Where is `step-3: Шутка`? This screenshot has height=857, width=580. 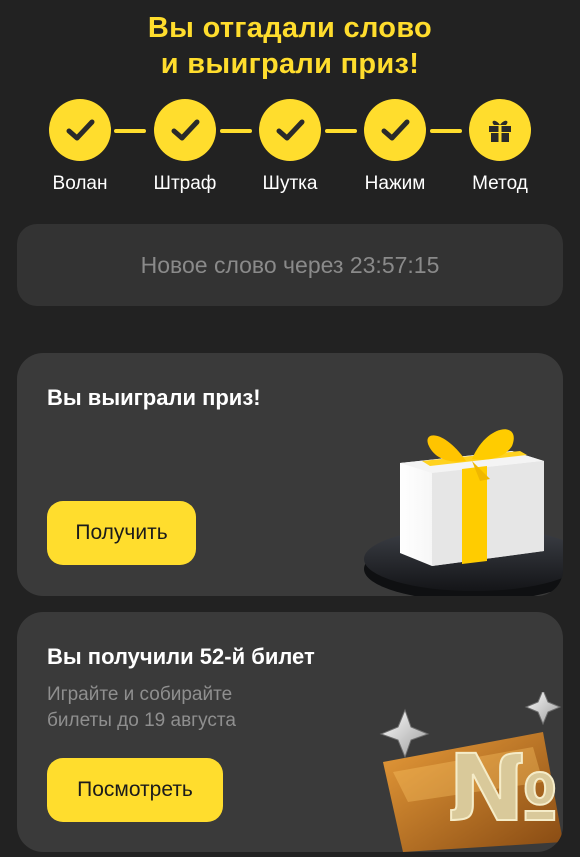
step-3: Шутка is located at coordinates (290, 147).